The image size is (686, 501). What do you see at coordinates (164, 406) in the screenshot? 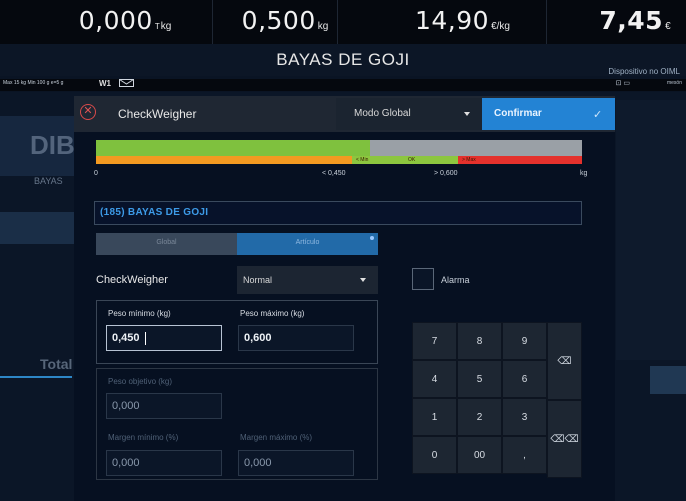
I see `target-weight-input: 0,000` at bounding box center [164, 406].